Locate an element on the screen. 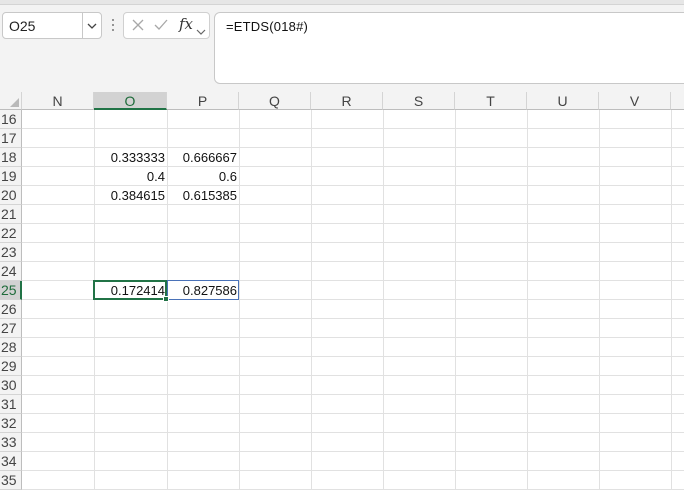 This screenshot has height=490, width=684. cell-p19: 0.6 is located at coordinates (203, 176).